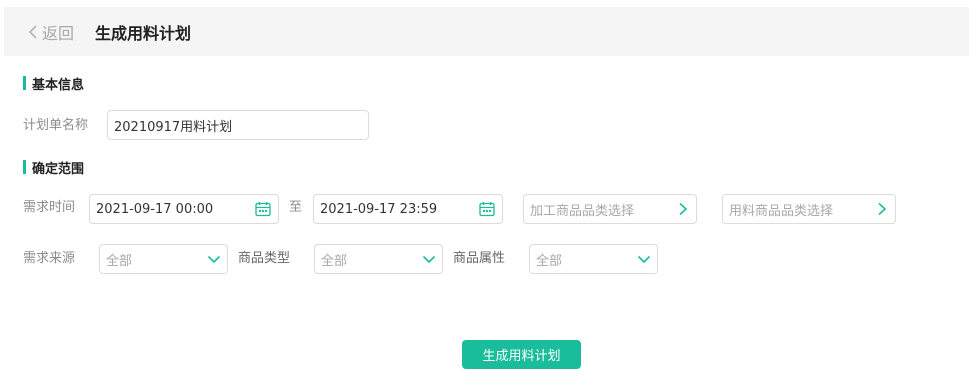 This screenshot has height=388, width=969. What do you see at coordinates (593, 259) in the screenshot?
I see `product-attr-select: 全部` at bounding box center [593, 259].